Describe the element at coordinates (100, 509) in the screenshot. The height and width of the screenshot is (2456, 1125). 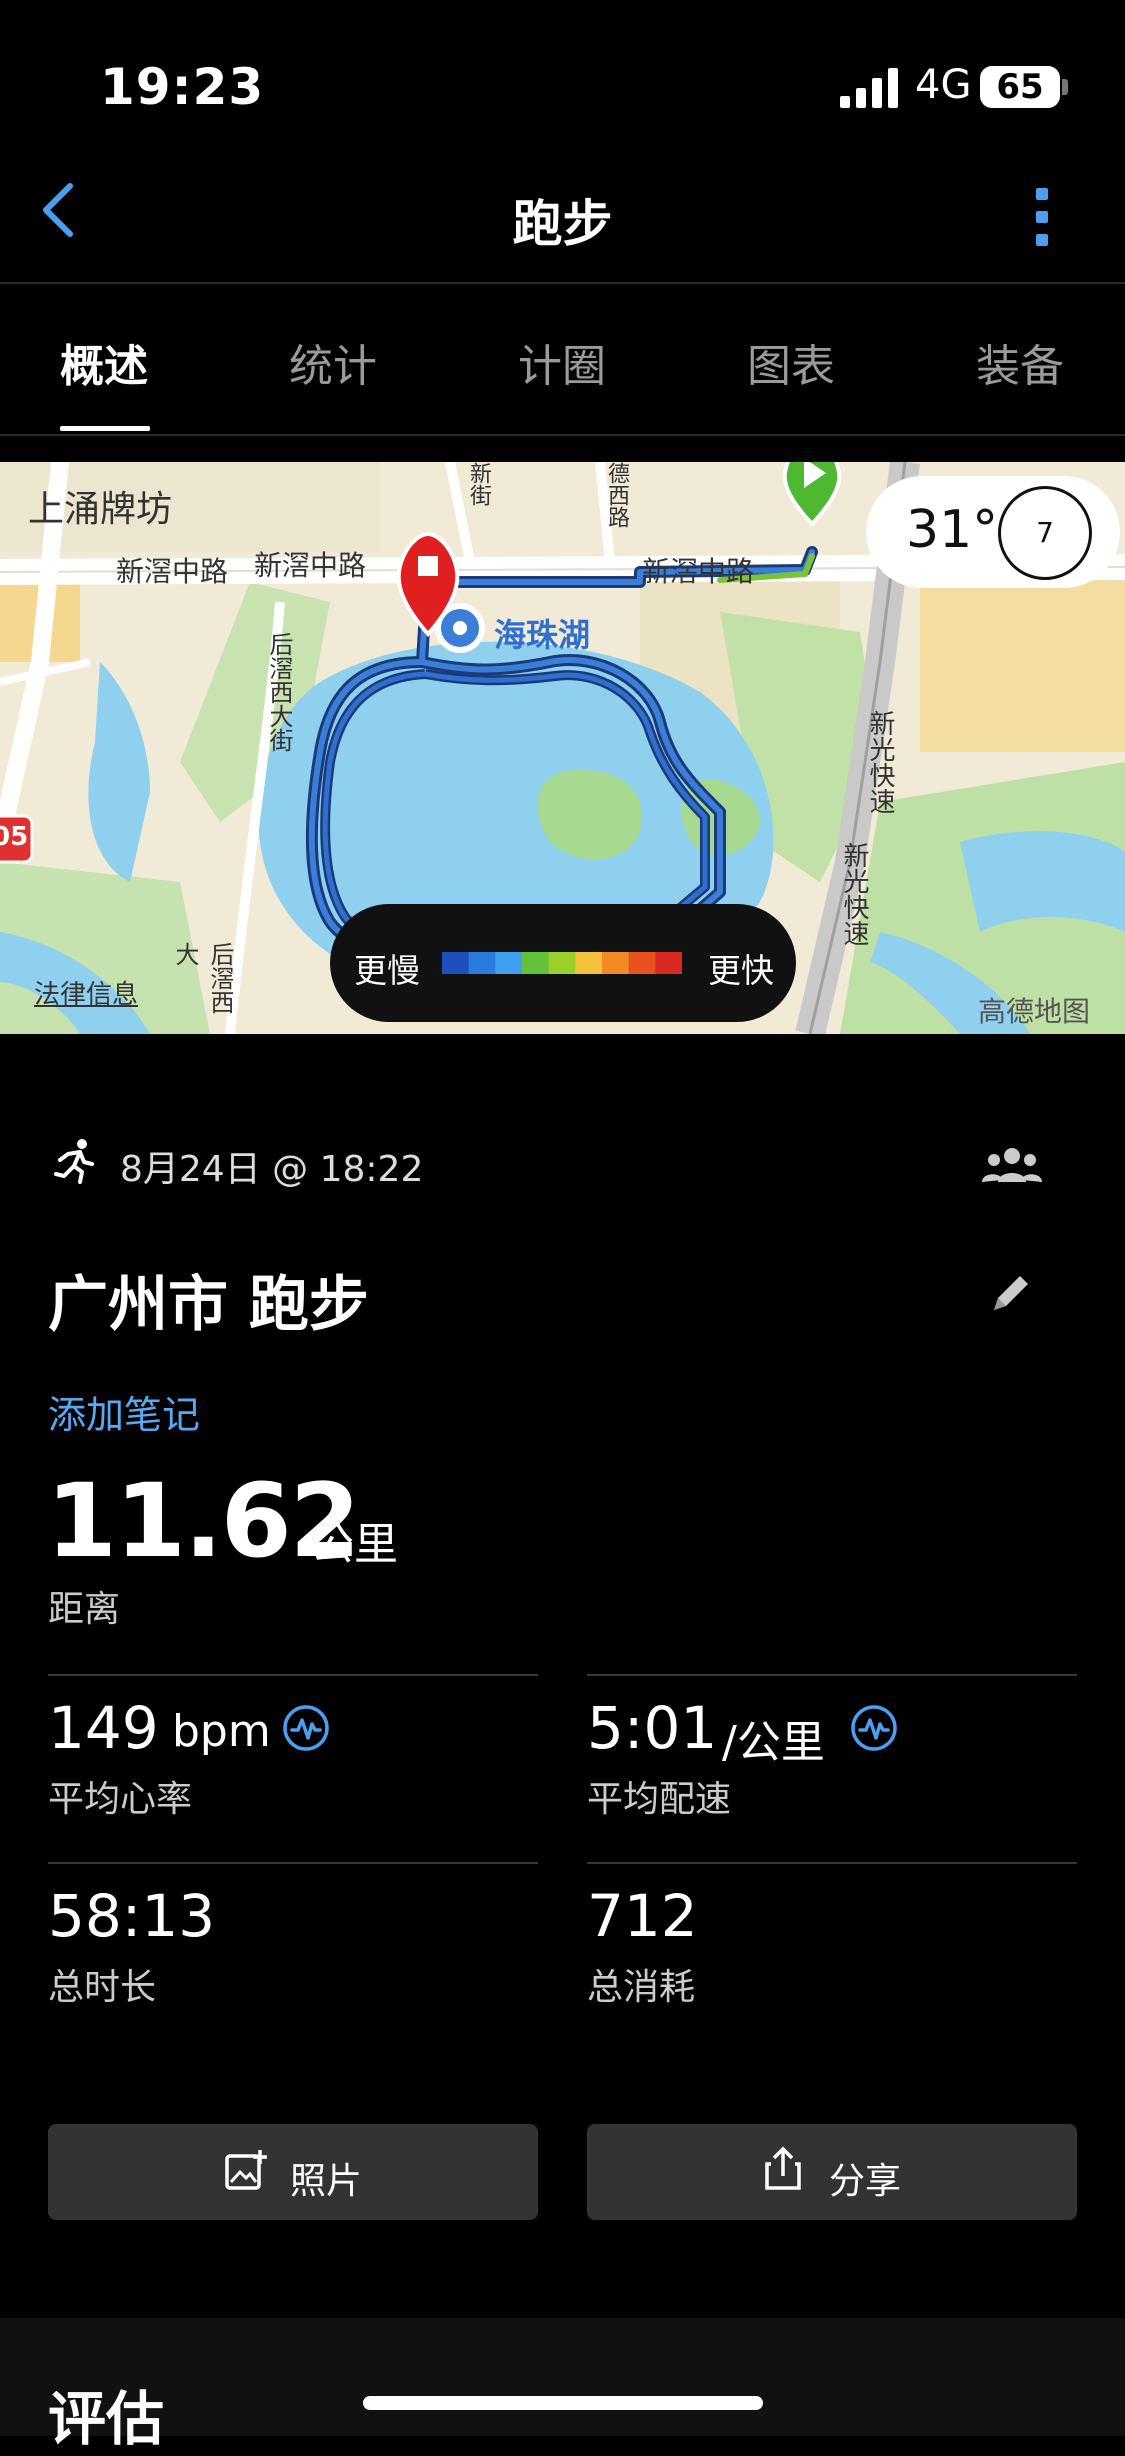
I see `map-label-shangyong: 上涌牌坊` at that location.